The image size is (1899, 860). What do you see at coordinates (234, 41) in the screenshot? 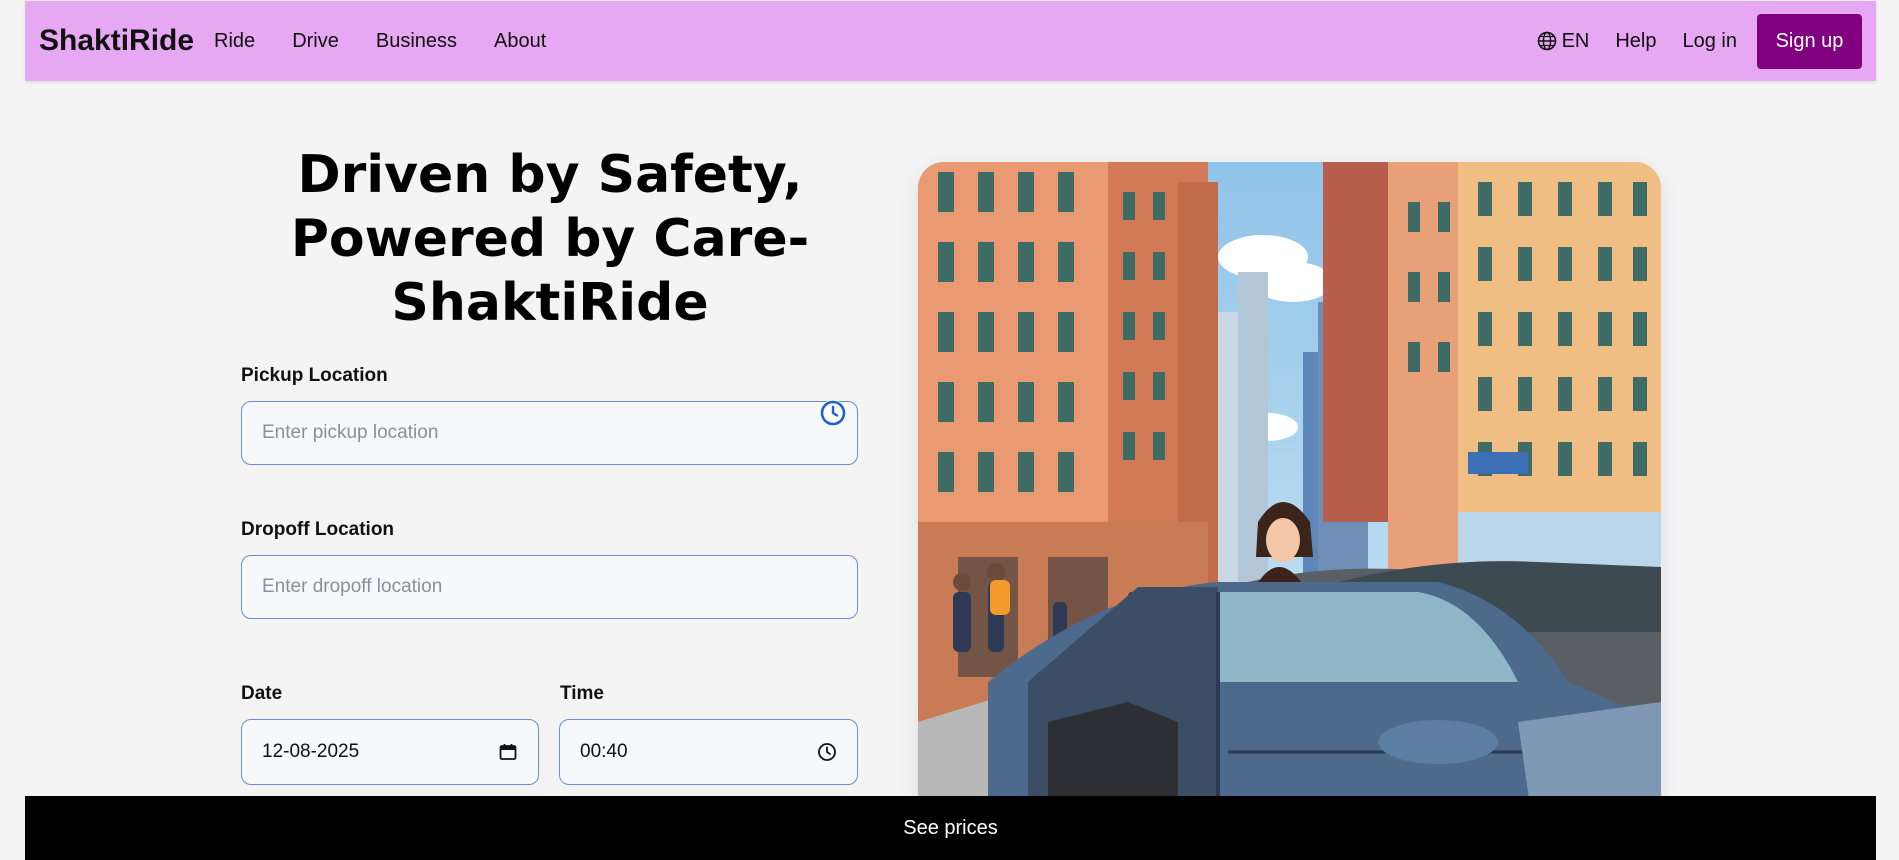
I see `nav-link-ride: Ride` at bounding box center [234, 41].